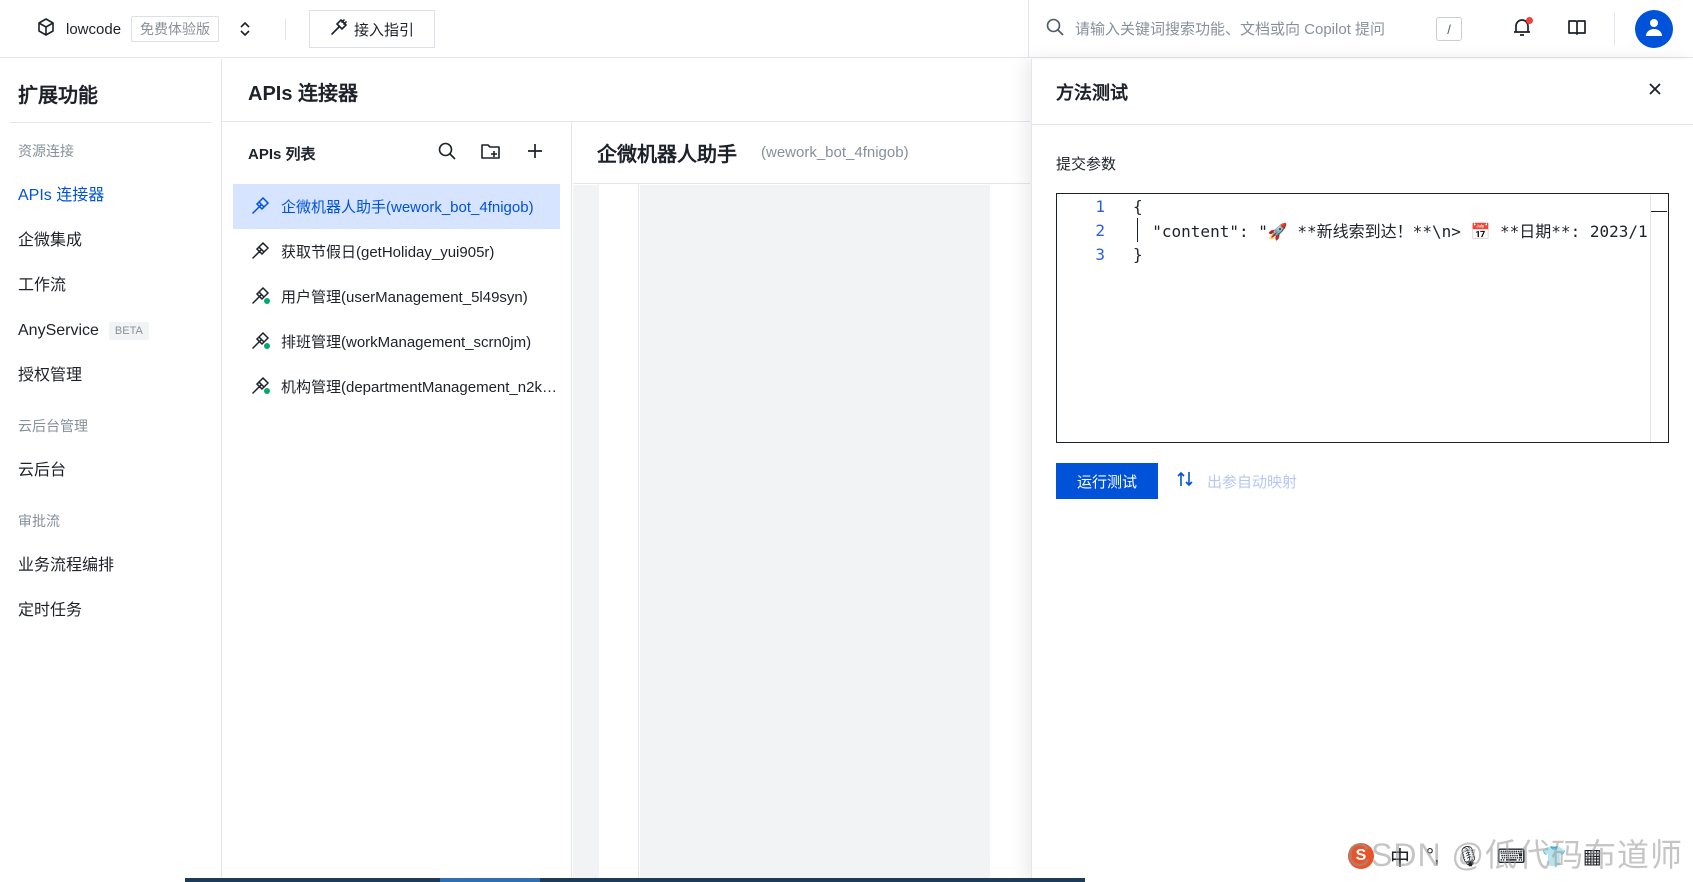 This screenshot has width=1693, height=882. I want to click on sidebar-item-anyservice: AnyService BETA, so click(110, 330).